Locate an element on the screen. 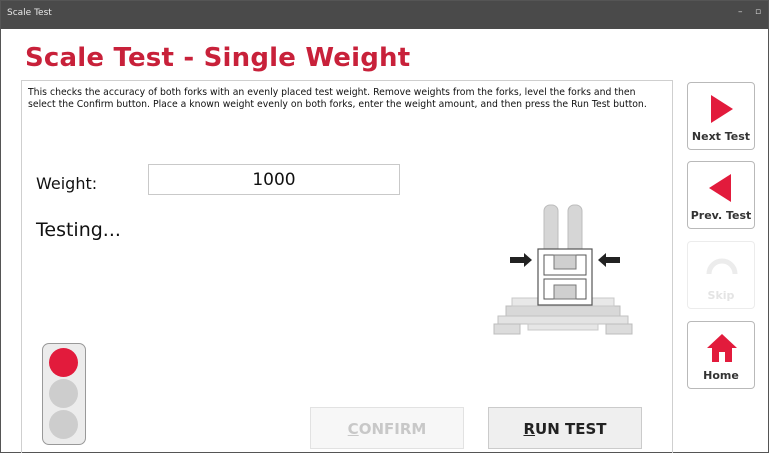 The width and height of the screenshot is (769, 453). title-bar: Scale Test – ▫ is located at coordinates (384, 15).